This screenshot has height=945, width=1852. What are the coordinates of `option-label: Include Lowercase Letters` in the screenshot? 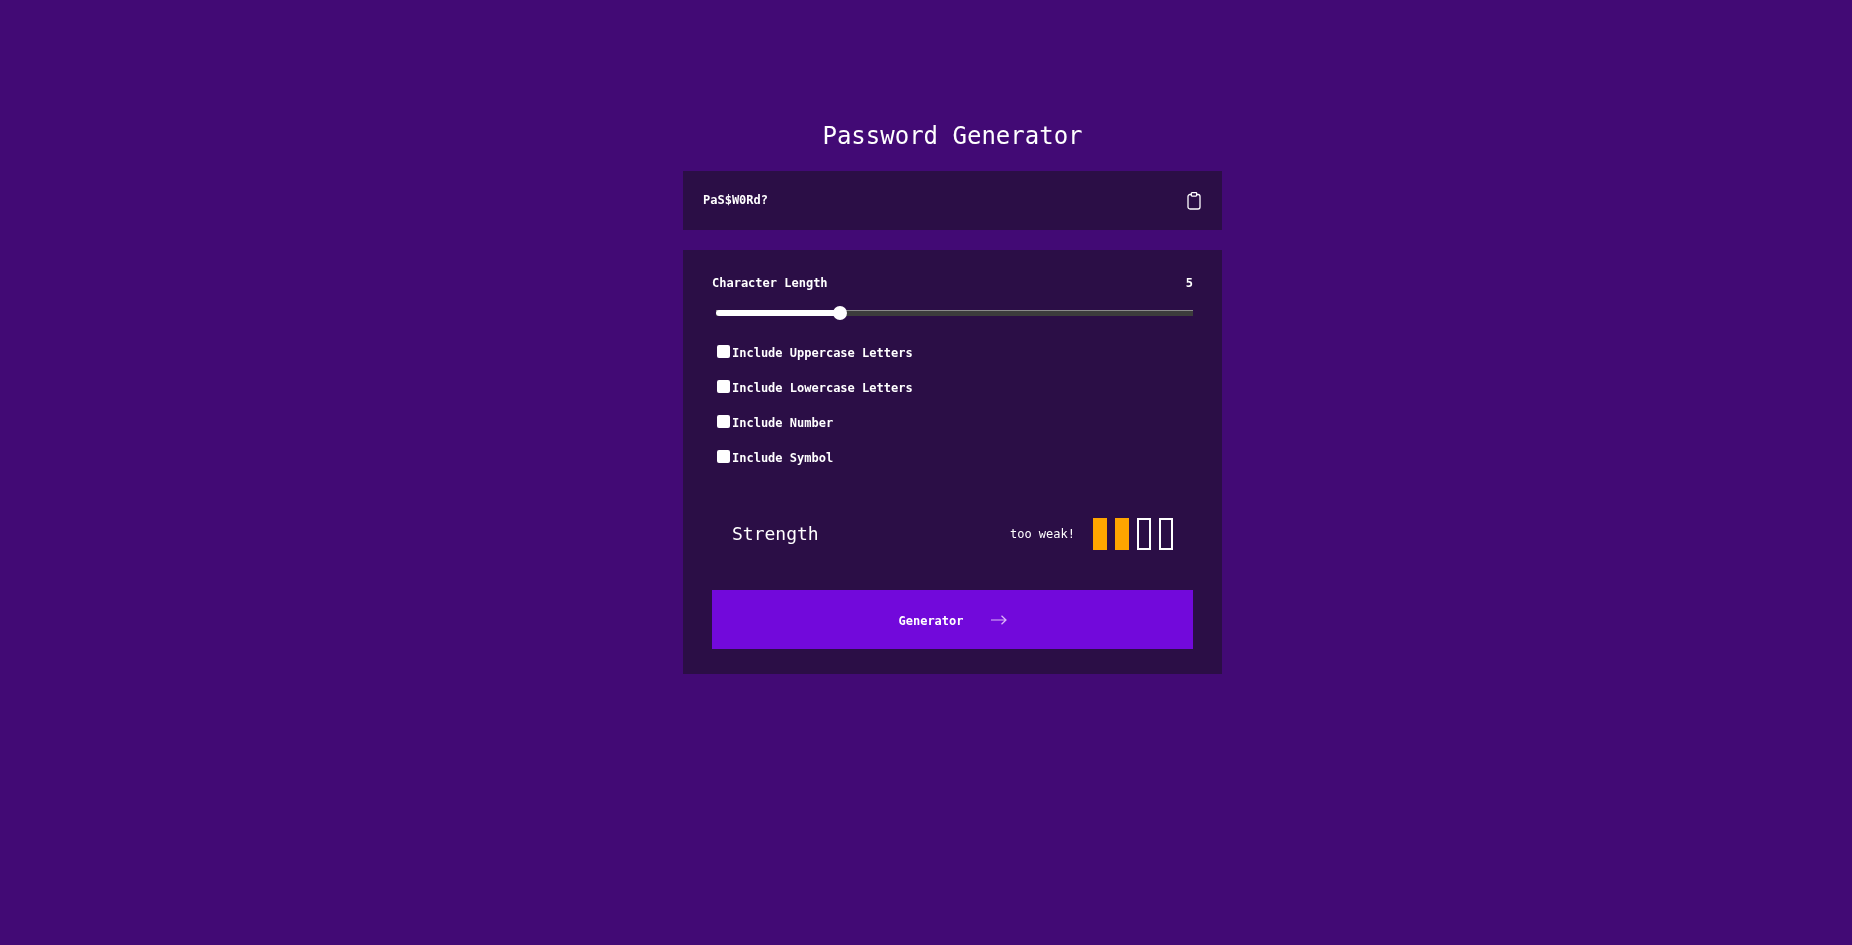 It's located at (822, 388).